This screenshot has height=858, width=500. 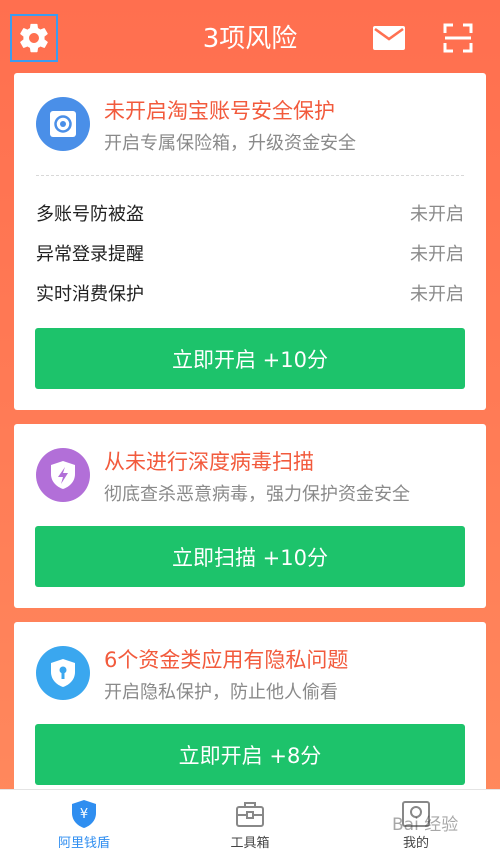 I want to click on settings-button, so click(x=34, y=38).